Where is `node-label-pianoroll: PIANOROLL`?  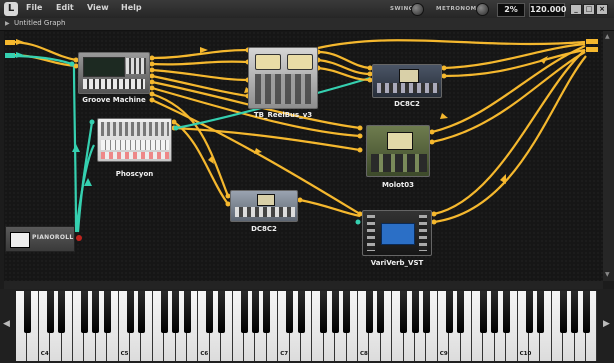 node-label-pianoroll: PIANOROLL is located at coordinates (53, 237).